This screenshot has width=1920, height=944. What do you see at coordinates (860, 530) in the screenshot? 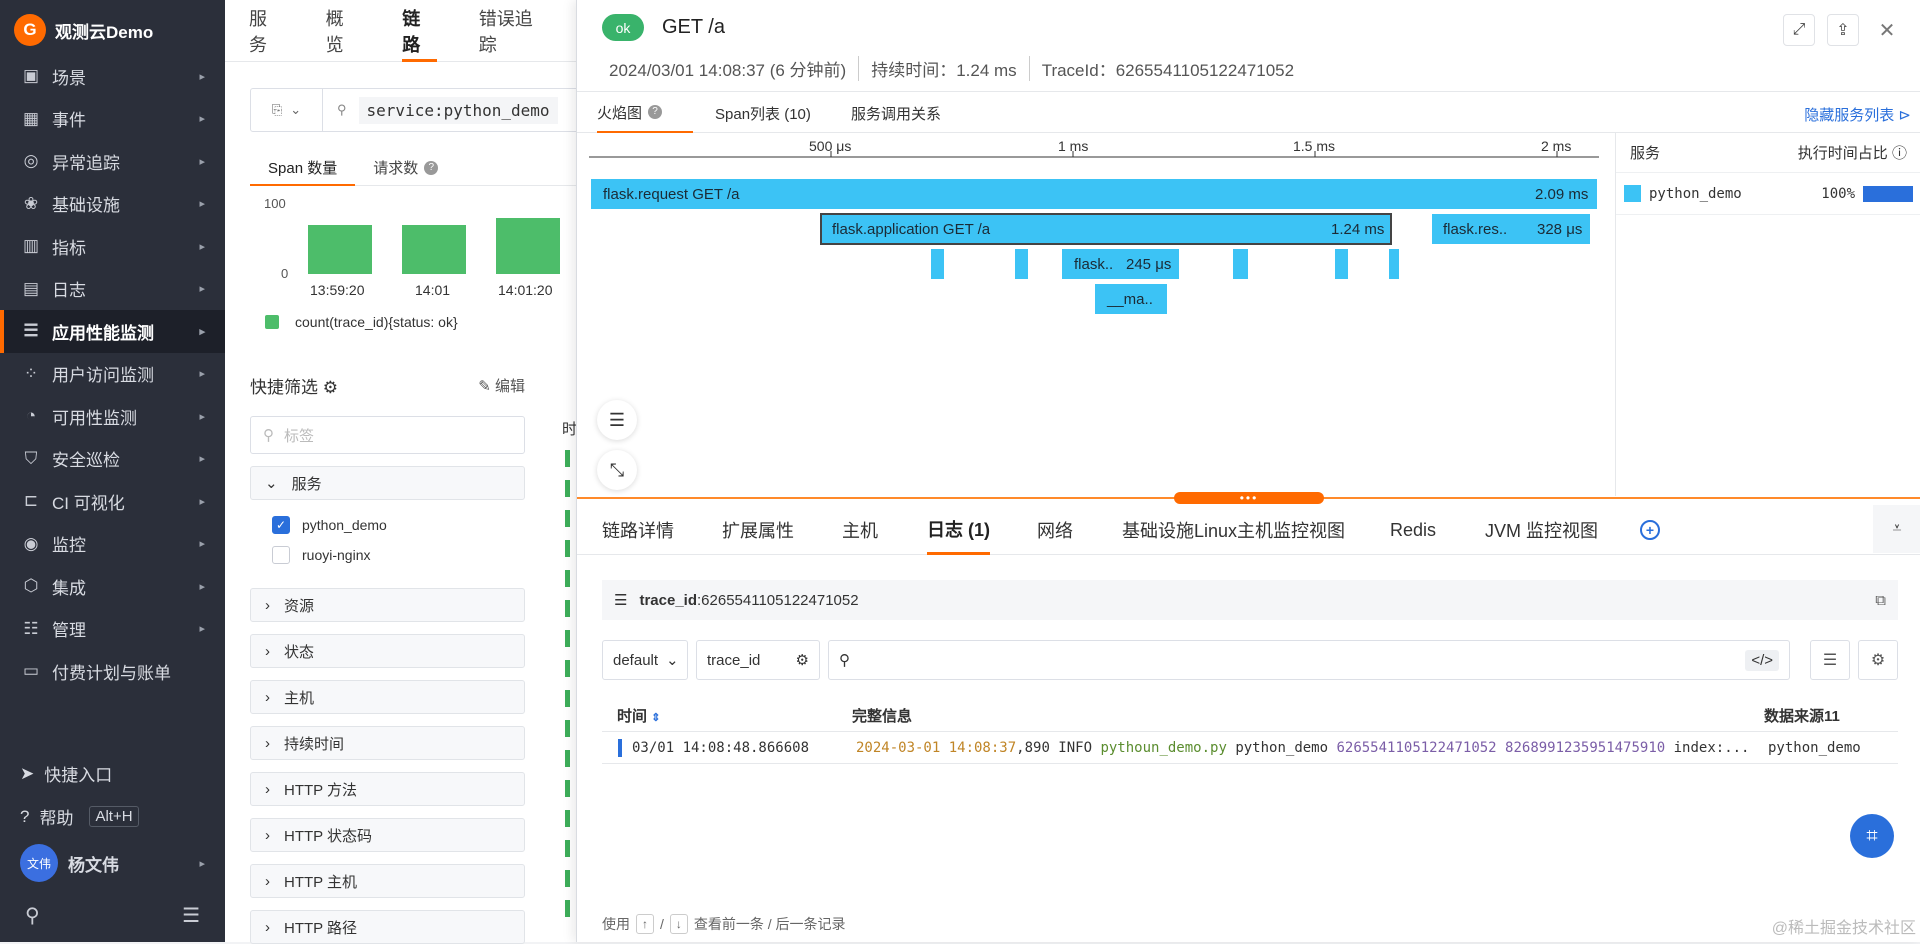
I see `tab-host: 主机` at bounding box center [860, 530].